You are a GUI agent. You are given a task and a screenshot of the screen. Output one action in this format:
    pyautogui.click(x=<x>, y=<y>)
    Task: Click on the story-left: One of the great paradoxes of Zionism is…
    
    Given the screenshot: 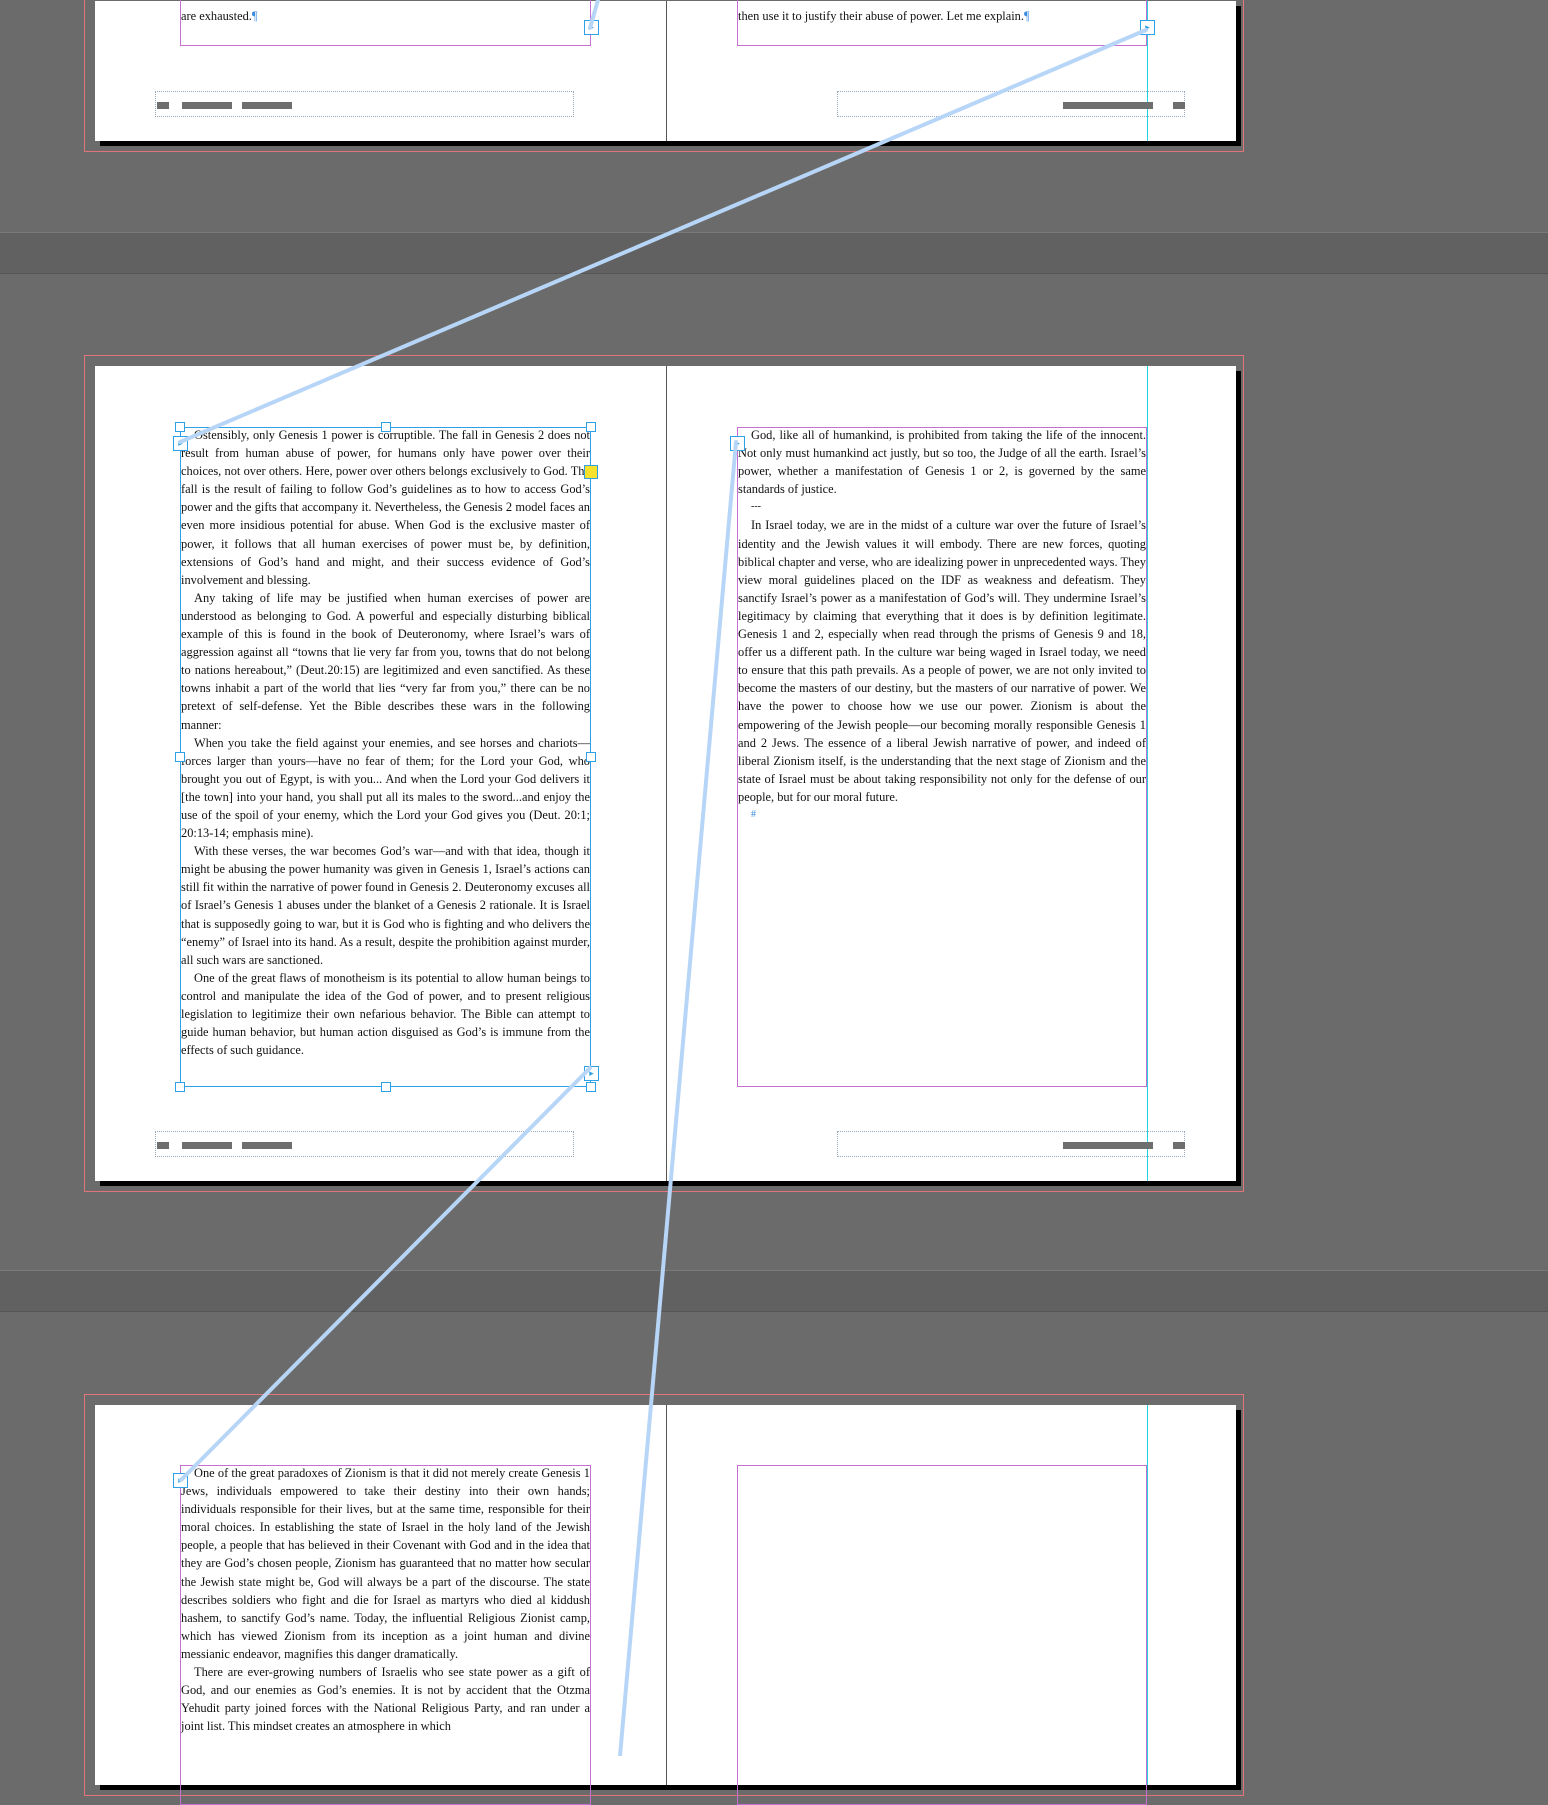 What is the action you would take?
    pyautogui.click(x=385, y=1629)
    